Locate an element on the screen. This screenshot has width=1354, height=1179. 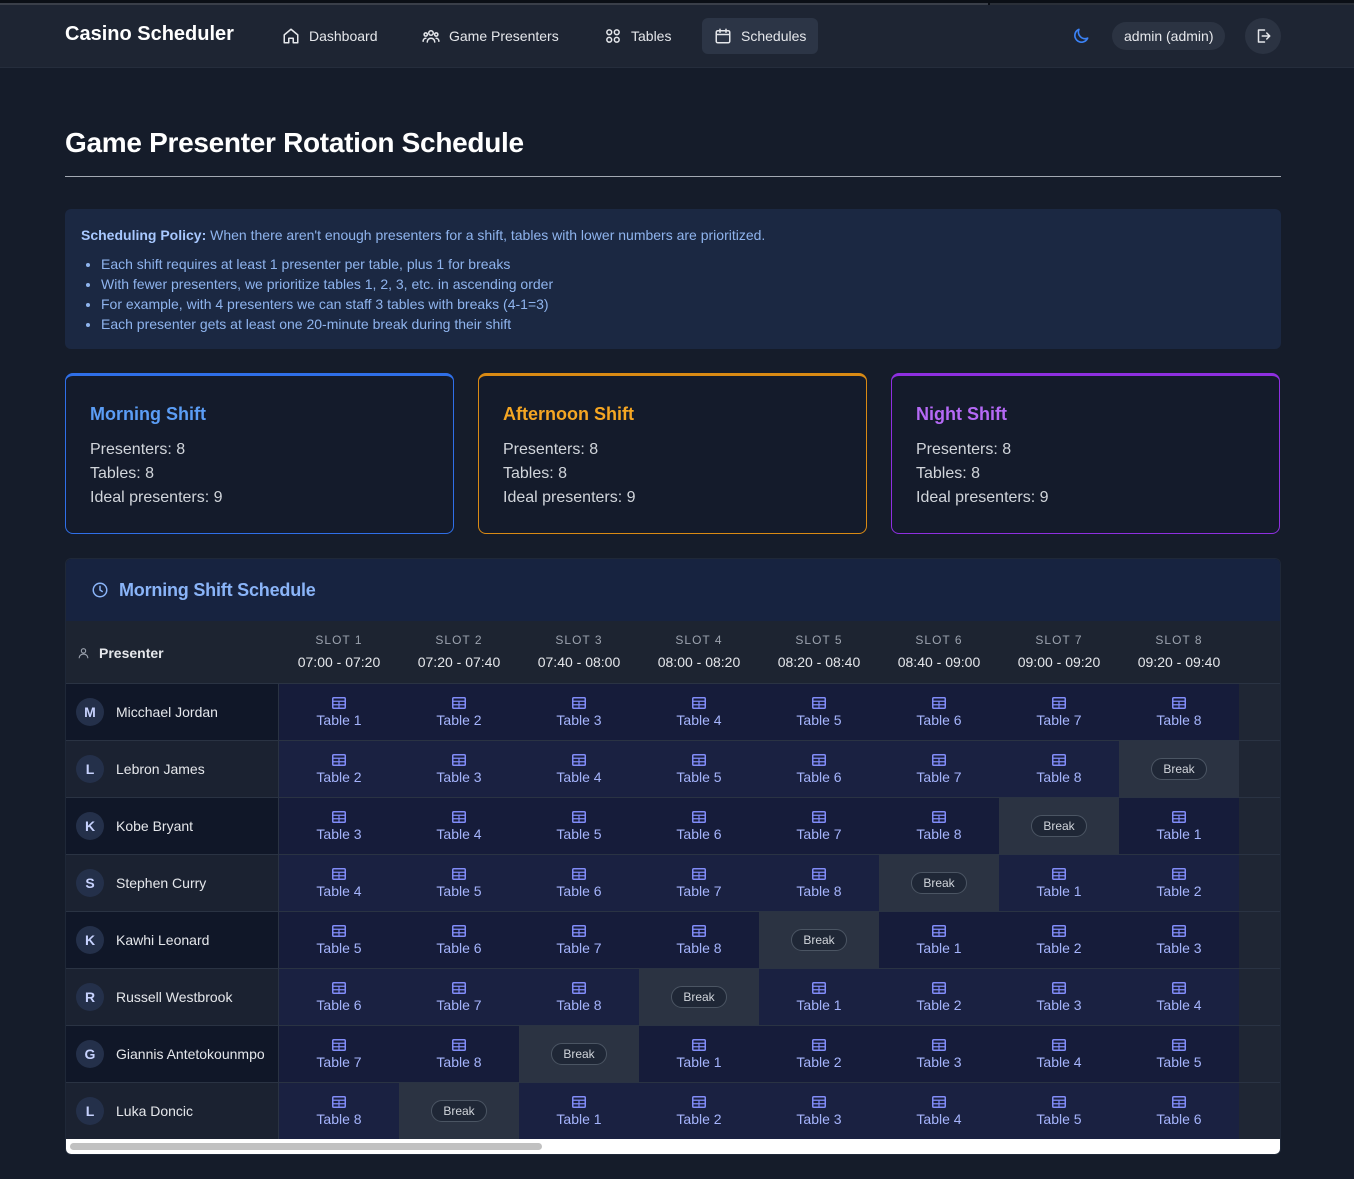
presenter-cell: K Kobe Bryant is located at coordinates (172, 826).